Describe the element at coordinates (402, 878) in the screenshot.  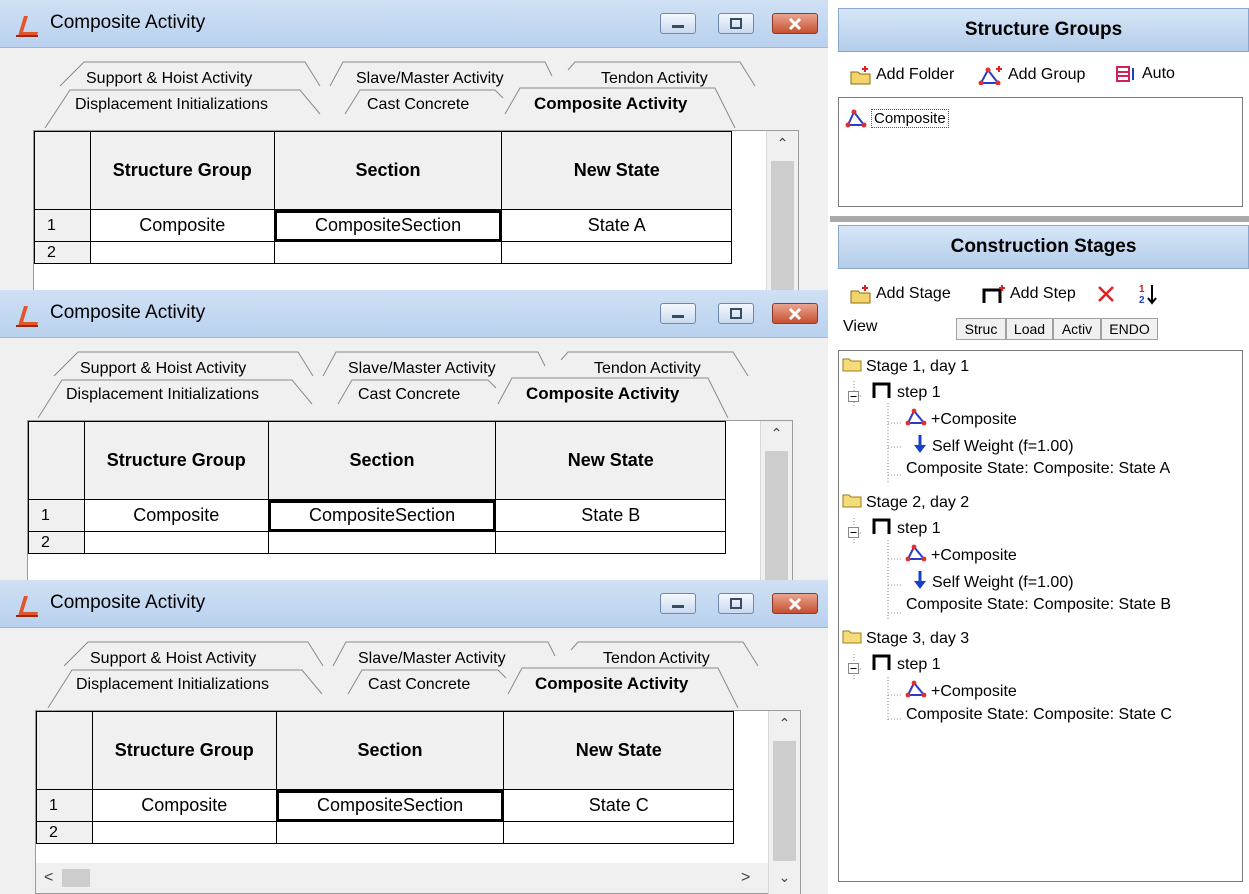
I see `horizontal-scrollbar: < >` at that location.